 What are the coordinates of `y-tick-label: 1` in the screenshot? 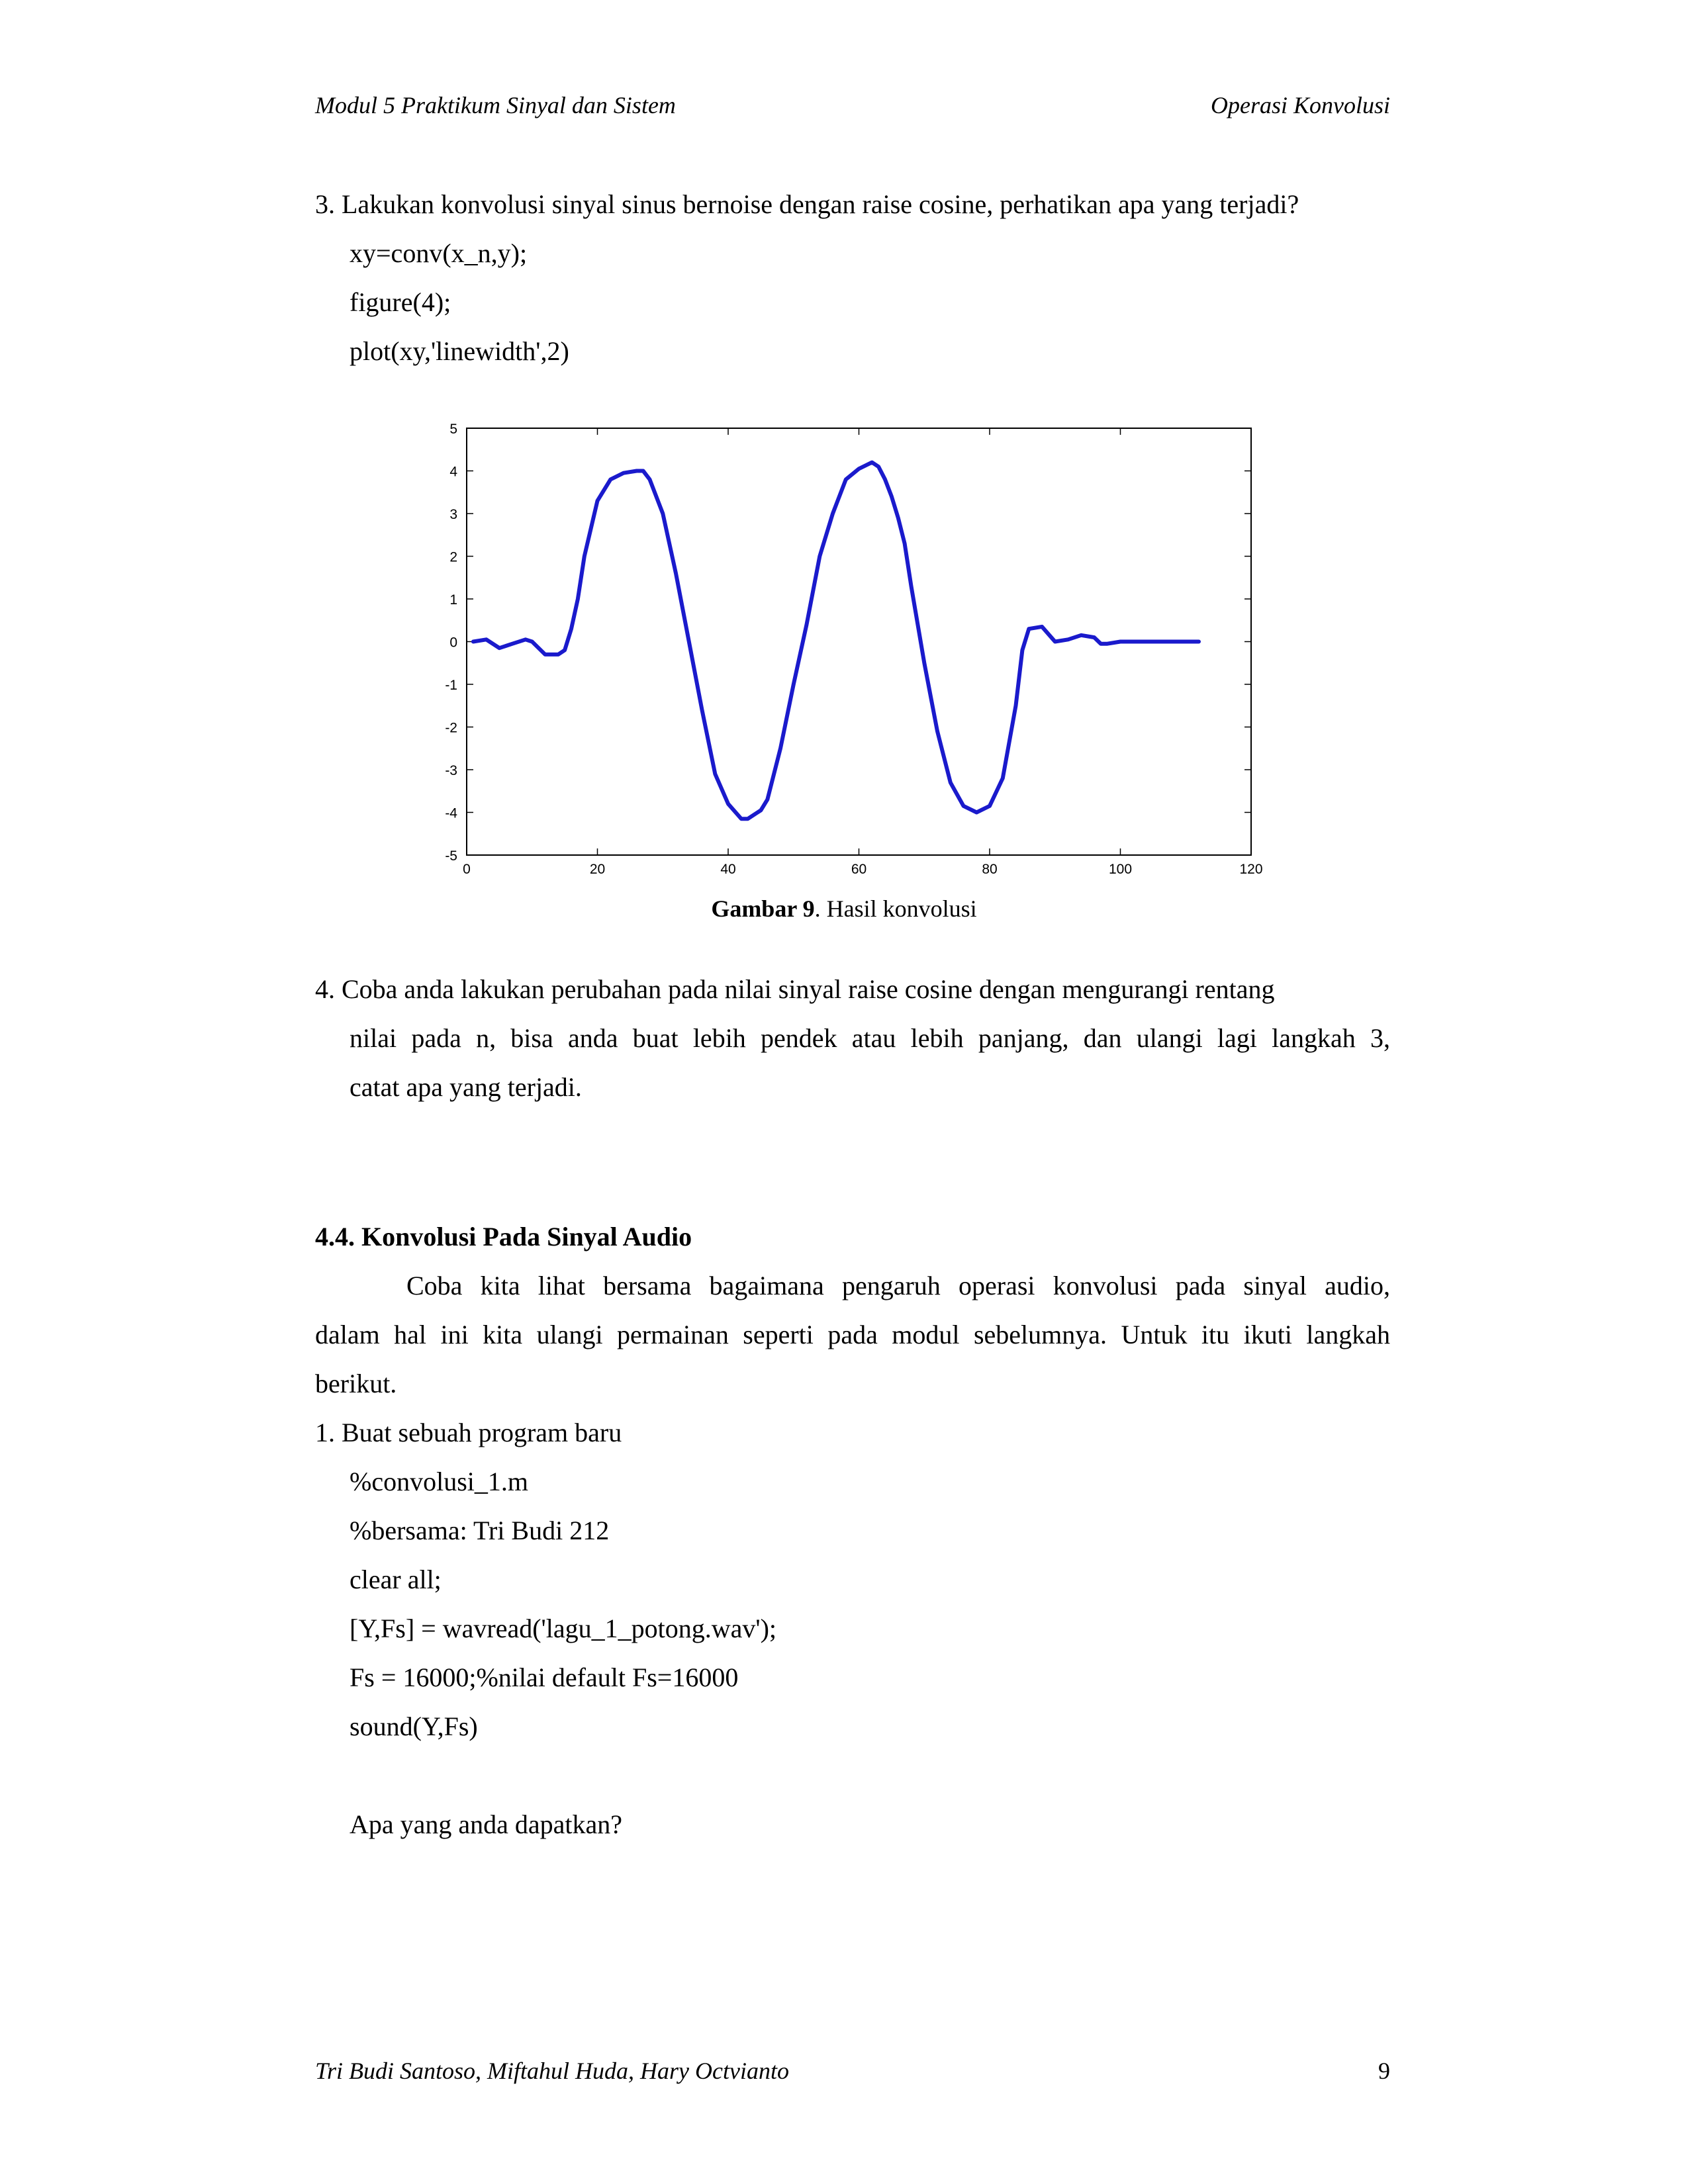 It's located at (453, 600).